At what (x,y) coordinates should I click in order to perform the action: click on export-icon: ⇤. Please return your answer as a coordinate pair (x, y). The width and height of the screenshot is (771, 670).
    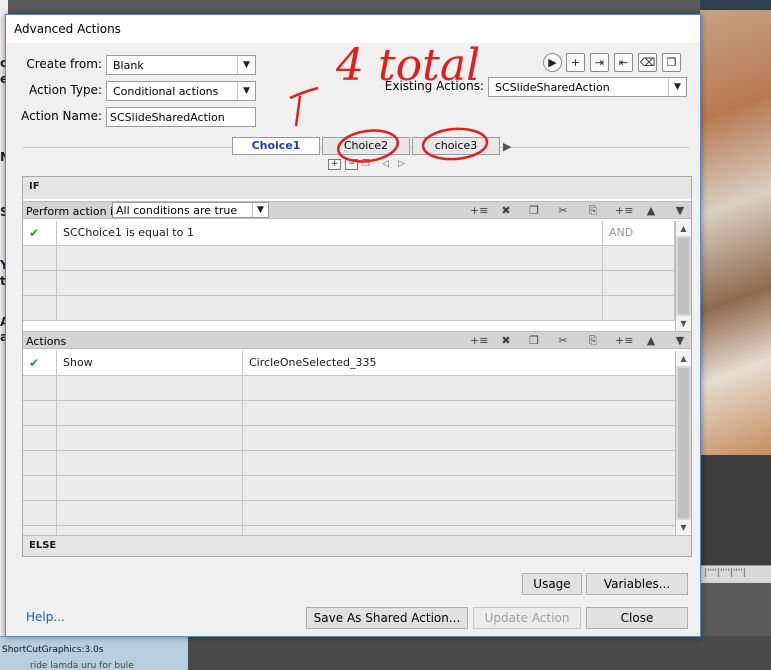
    Looking at the image, I should click on (623, 62).